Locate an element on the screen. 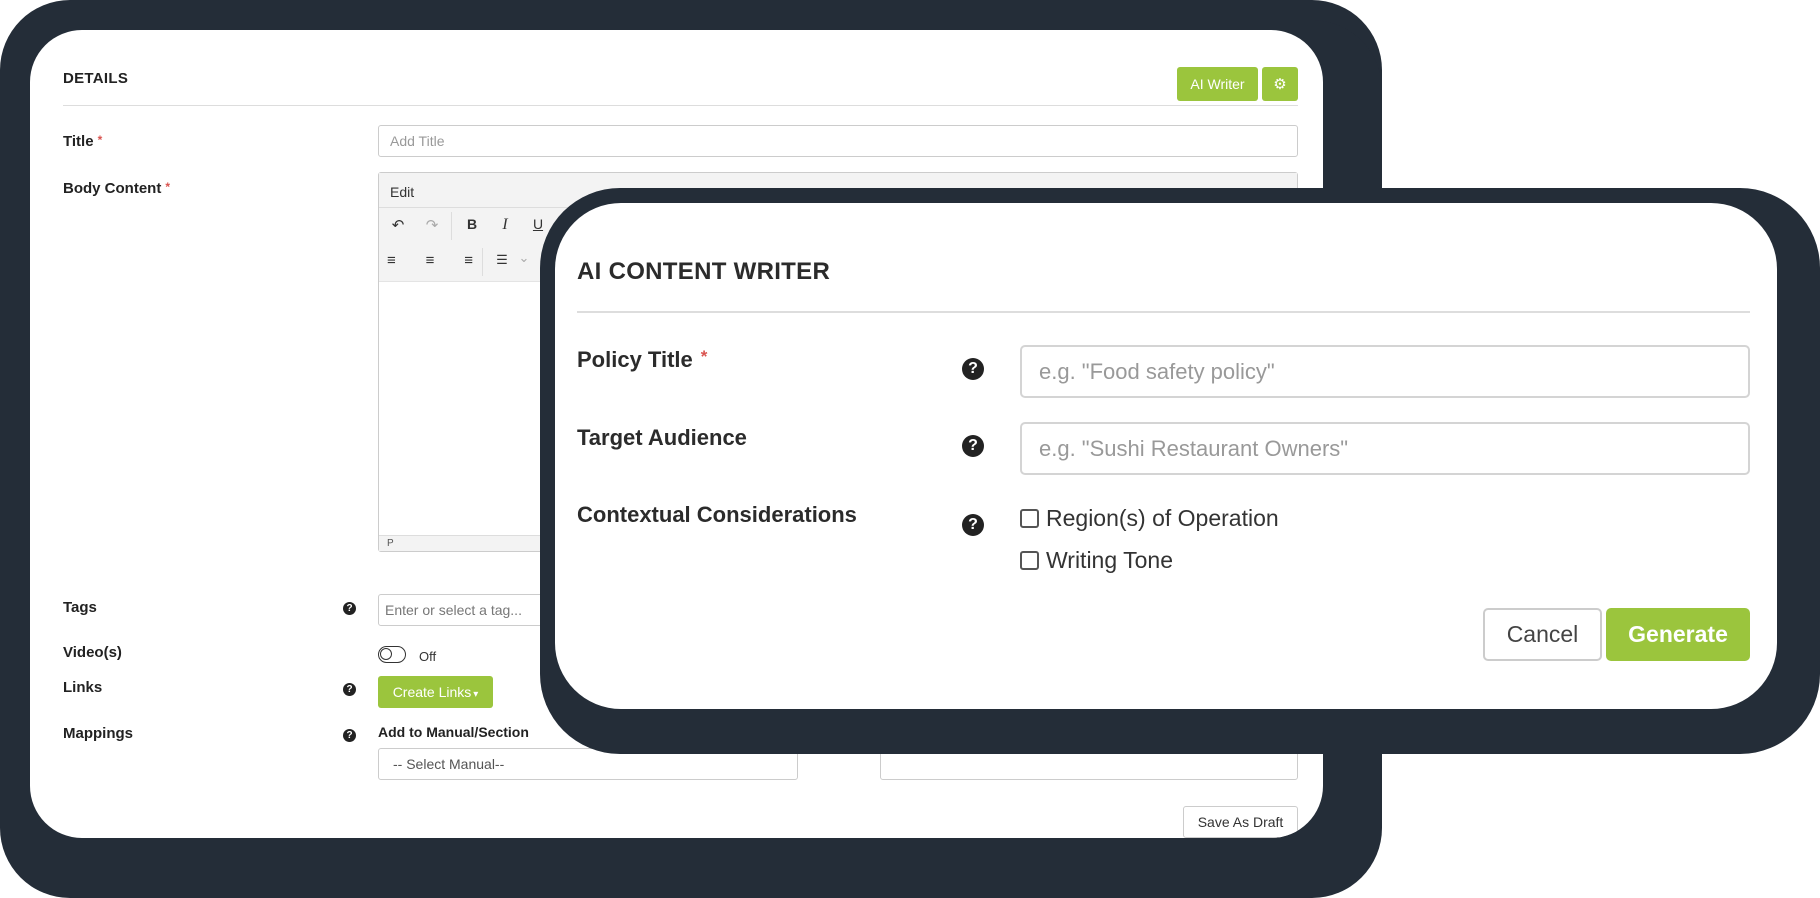 This screenshot has width=1820, height=898. writing-tone-label: Writing Tone is located at coordinates (1109, 560).